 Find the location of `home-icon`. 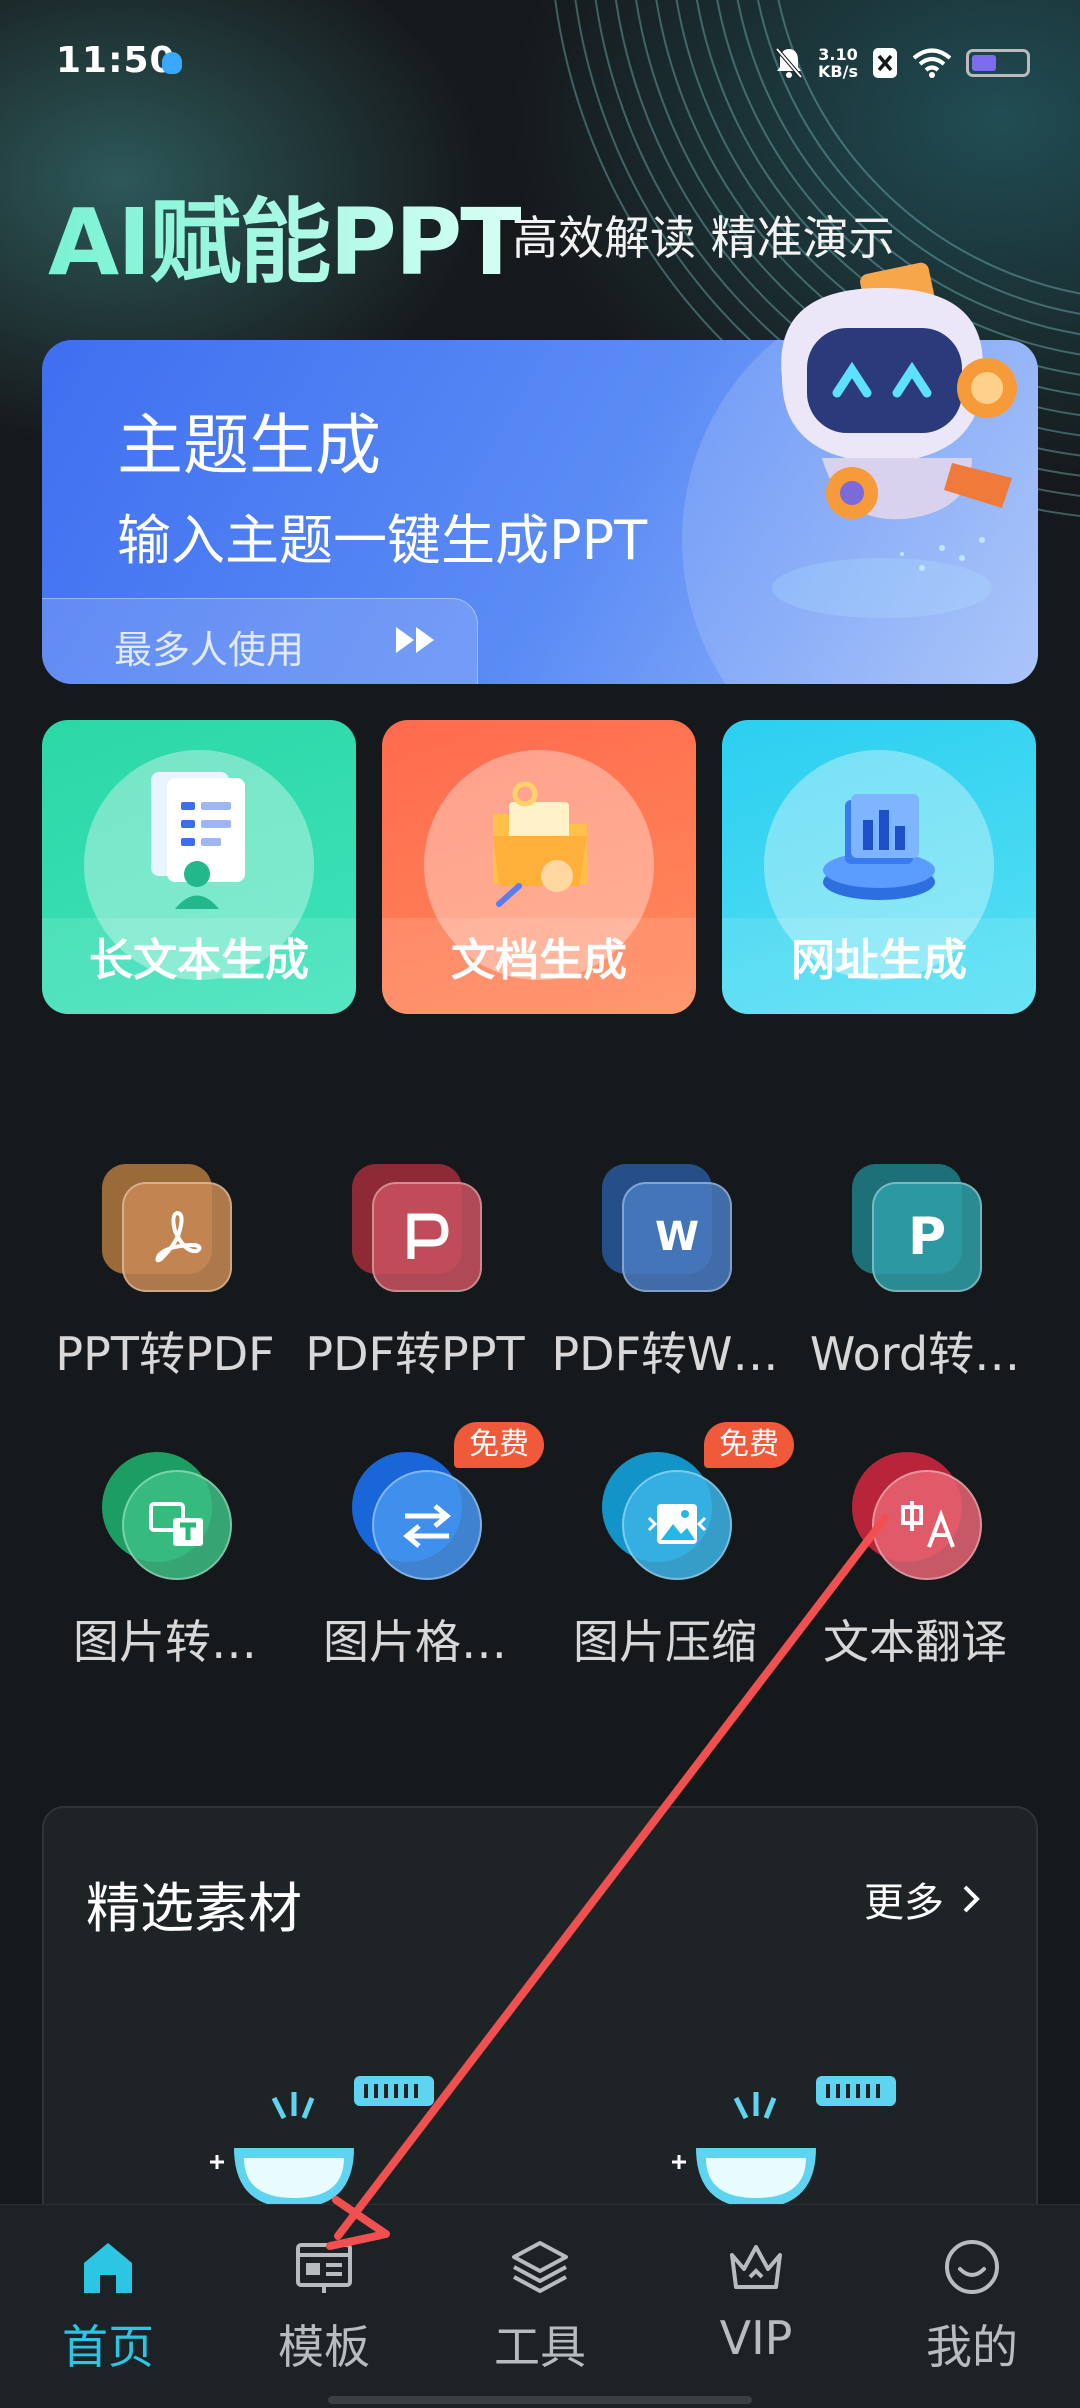

home-icon is located at coordinates (108, 2268).